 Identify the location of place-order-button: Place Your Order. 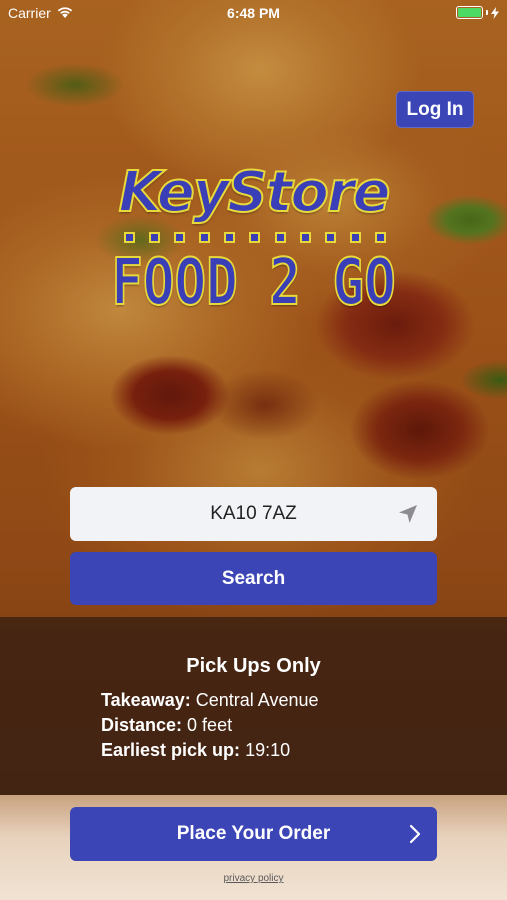
(253, 834).